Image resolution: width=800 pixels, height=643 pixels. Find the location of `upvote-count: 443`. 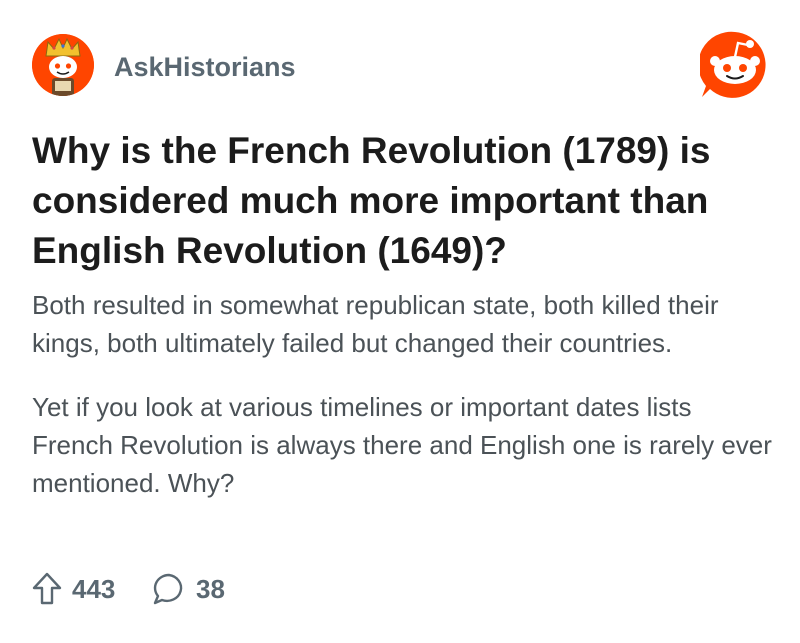

upvote-count: 443 is located at coordinates (94, 588).